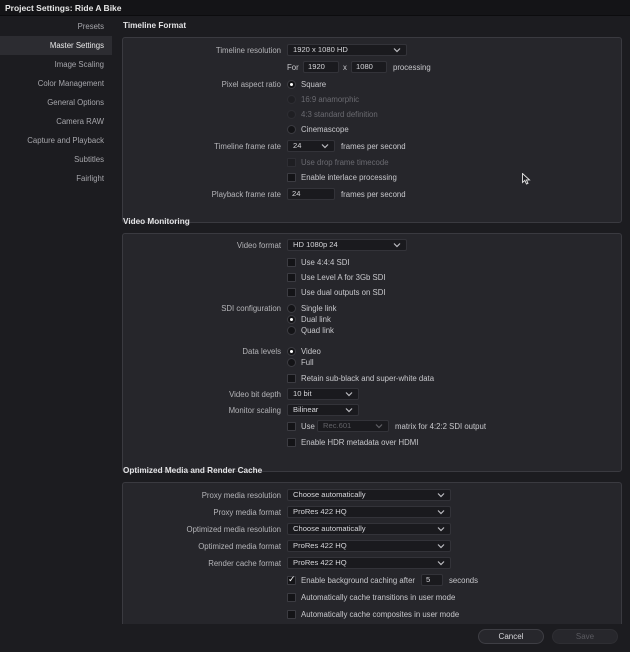 This screenshot has width=630, height=652. I want to click on optimized-resolution-dropdown: Choose automatically, so click(369, 529).